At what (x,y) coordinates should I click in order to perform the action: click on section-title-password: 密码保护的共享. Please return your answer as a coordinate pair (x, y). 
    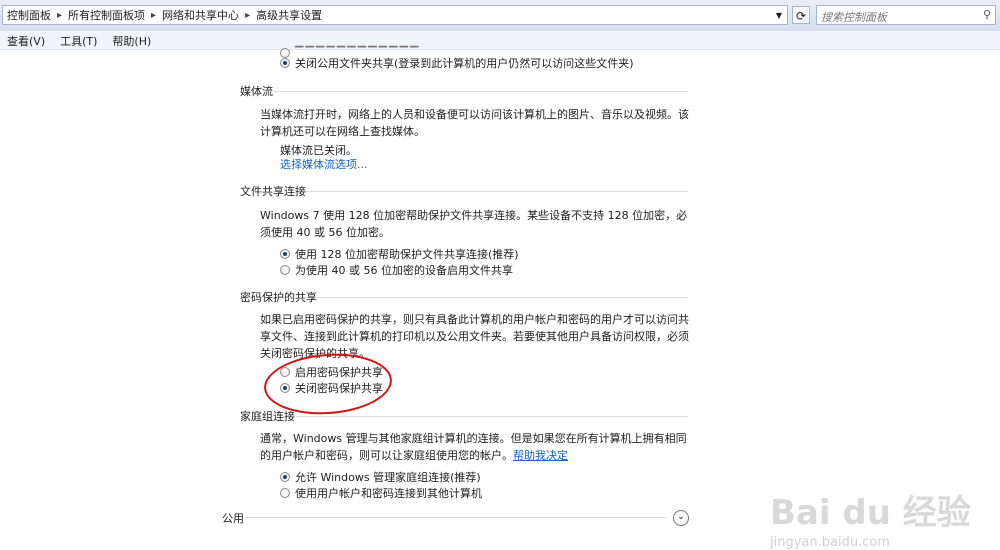
    Looking at the image, I should click on (278, 297).